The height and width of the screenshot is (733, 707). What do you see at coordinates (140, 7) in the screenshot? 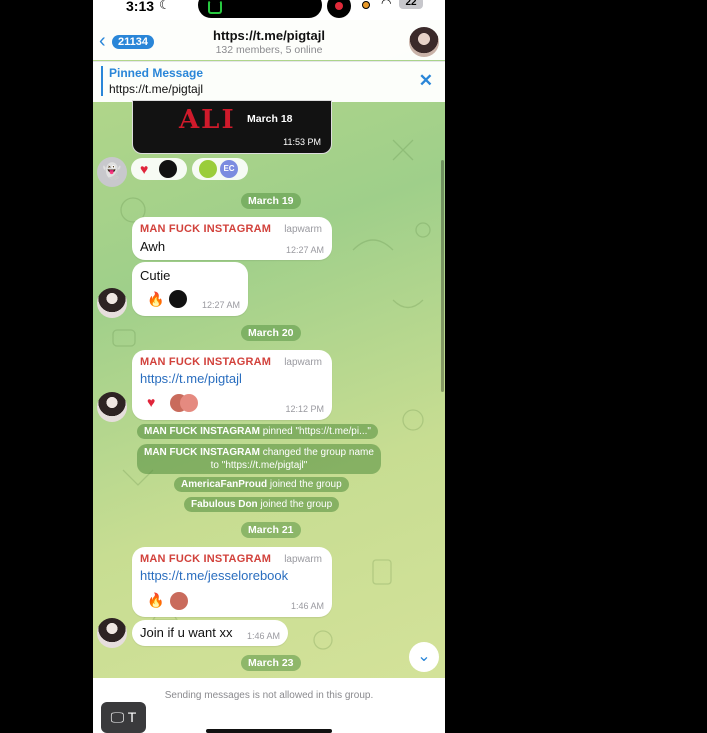
I see `status-time: 3:13` at bounding box center [140, 7].